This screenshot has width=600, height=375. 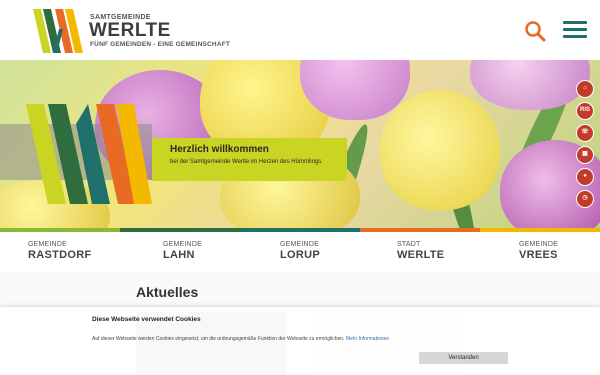 What do you see at coordinates (585, 133) in the screenshot?
I see `phone-icon: ☏` at bounding box center [585, 133].